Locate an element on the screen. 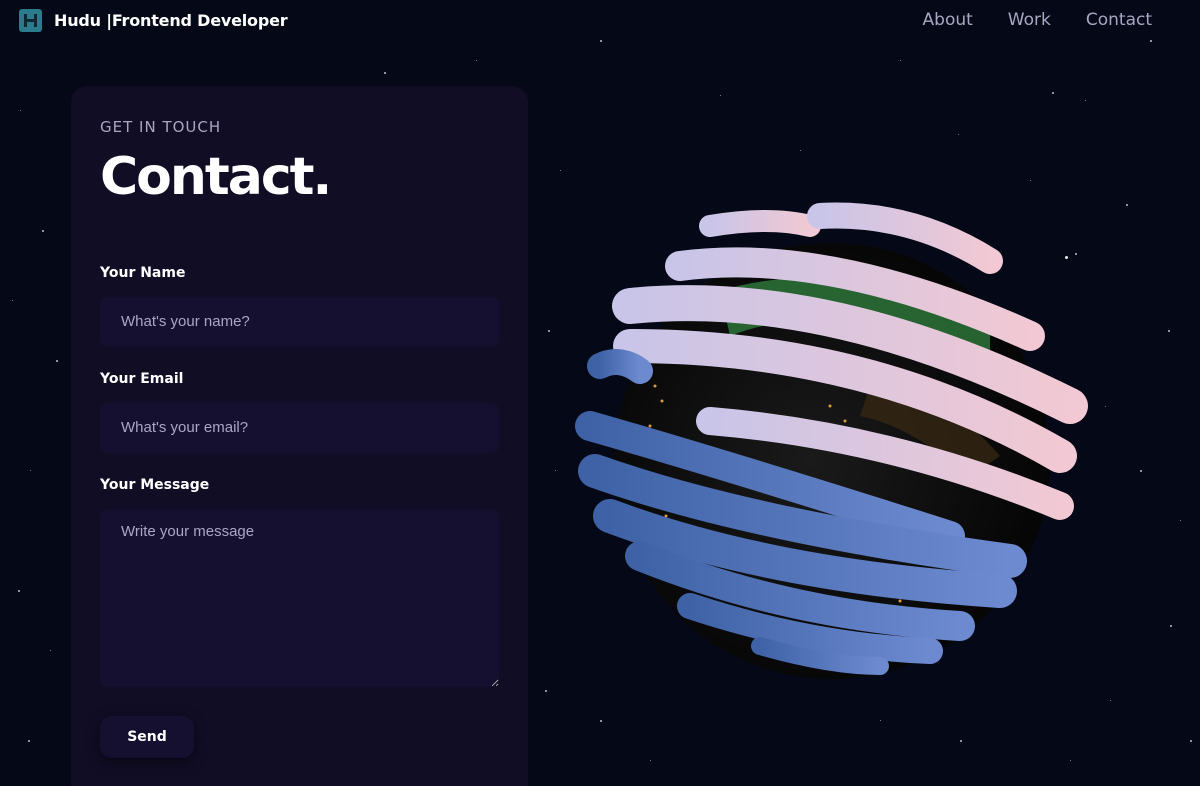 The width and height of the screenshot is (1200, 786). brand-link: Hudu |Frontend Developer is located at coordinates (153, 20).